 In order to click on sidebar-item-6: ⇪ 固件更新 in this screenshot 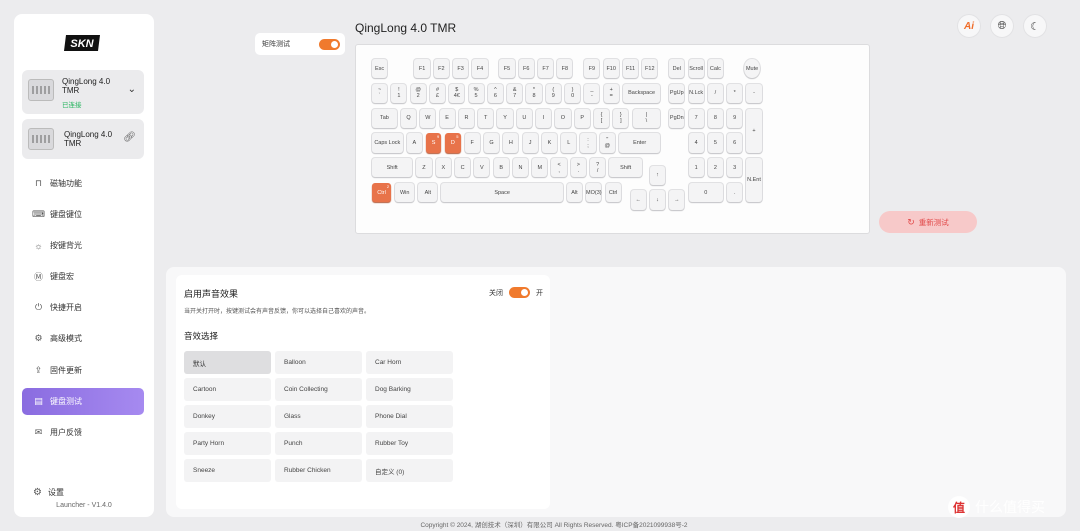, I will do `click(83, 370)`.